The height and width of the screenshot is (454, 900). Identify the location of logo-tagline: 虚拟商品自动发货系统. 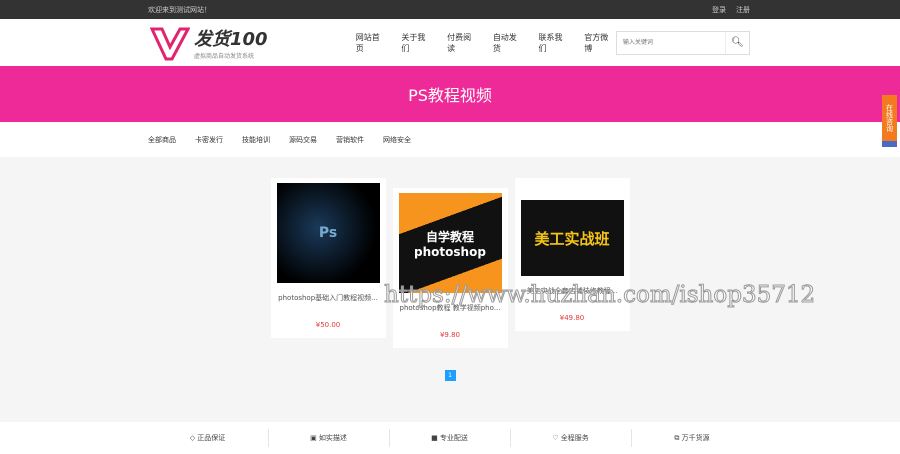
(224, 56).